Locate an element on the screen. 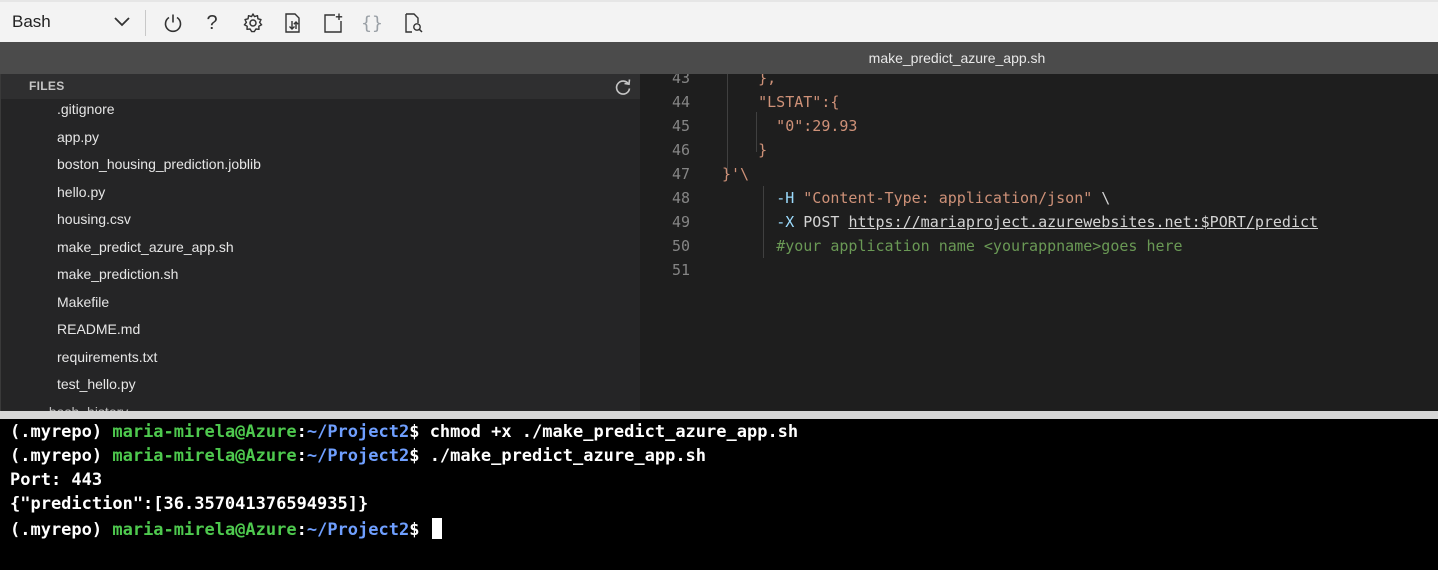 This screenshot has width=1438, height=570. code-token: -X is located at coordinates (785, 222).